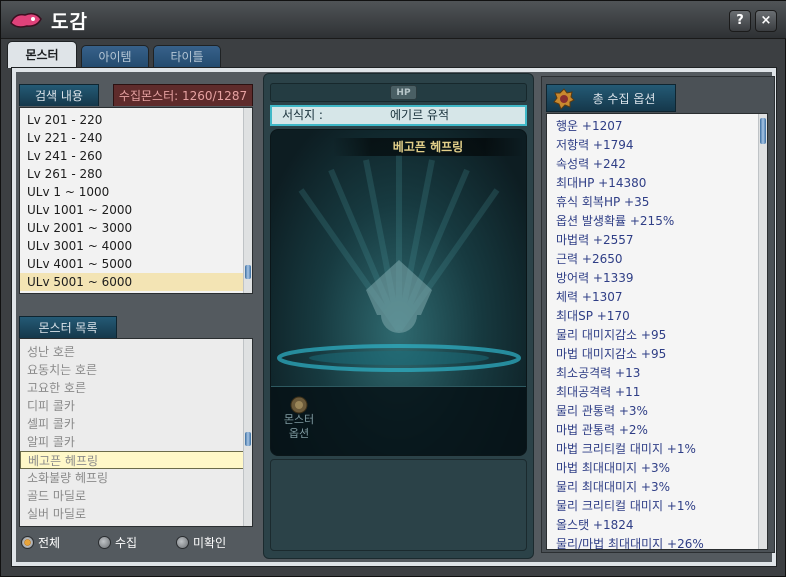  I want to click on hp-label: HP, so click(403, 92).